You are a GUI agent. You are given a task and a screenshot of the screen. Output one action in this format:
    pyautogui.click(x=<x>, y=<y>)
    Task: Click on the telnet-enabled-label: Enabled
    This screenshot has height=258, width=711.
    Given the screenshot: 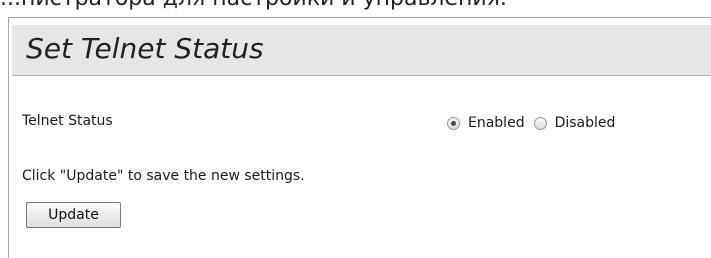 What is the action you would take?
    pyautogui.click(x=496, y=123)
    